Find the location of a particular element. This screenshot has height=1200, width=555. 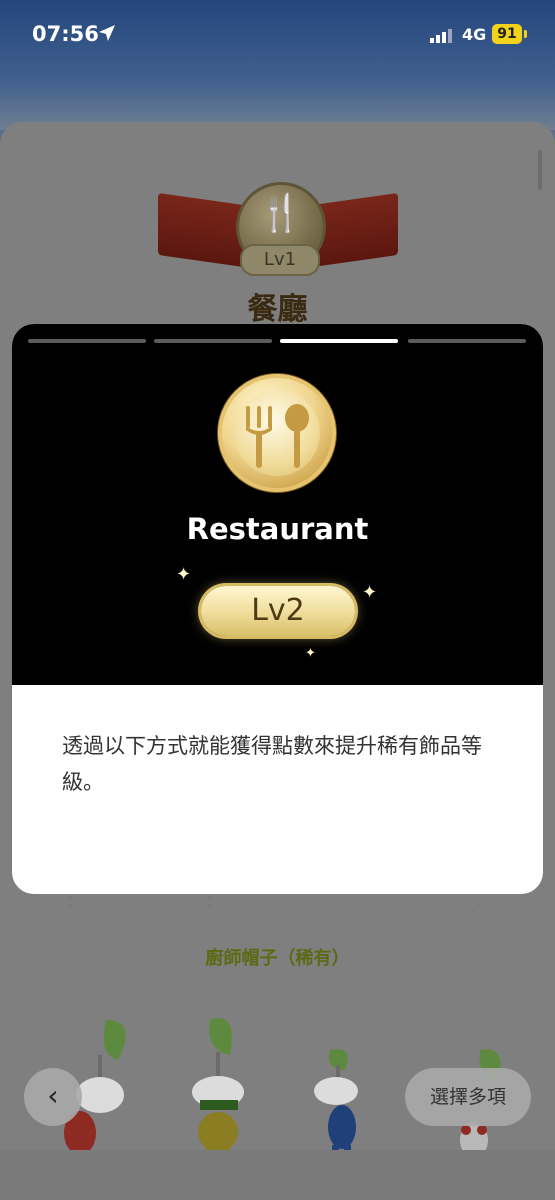

category-title: Restaurant is located at coordinates (277, 529).